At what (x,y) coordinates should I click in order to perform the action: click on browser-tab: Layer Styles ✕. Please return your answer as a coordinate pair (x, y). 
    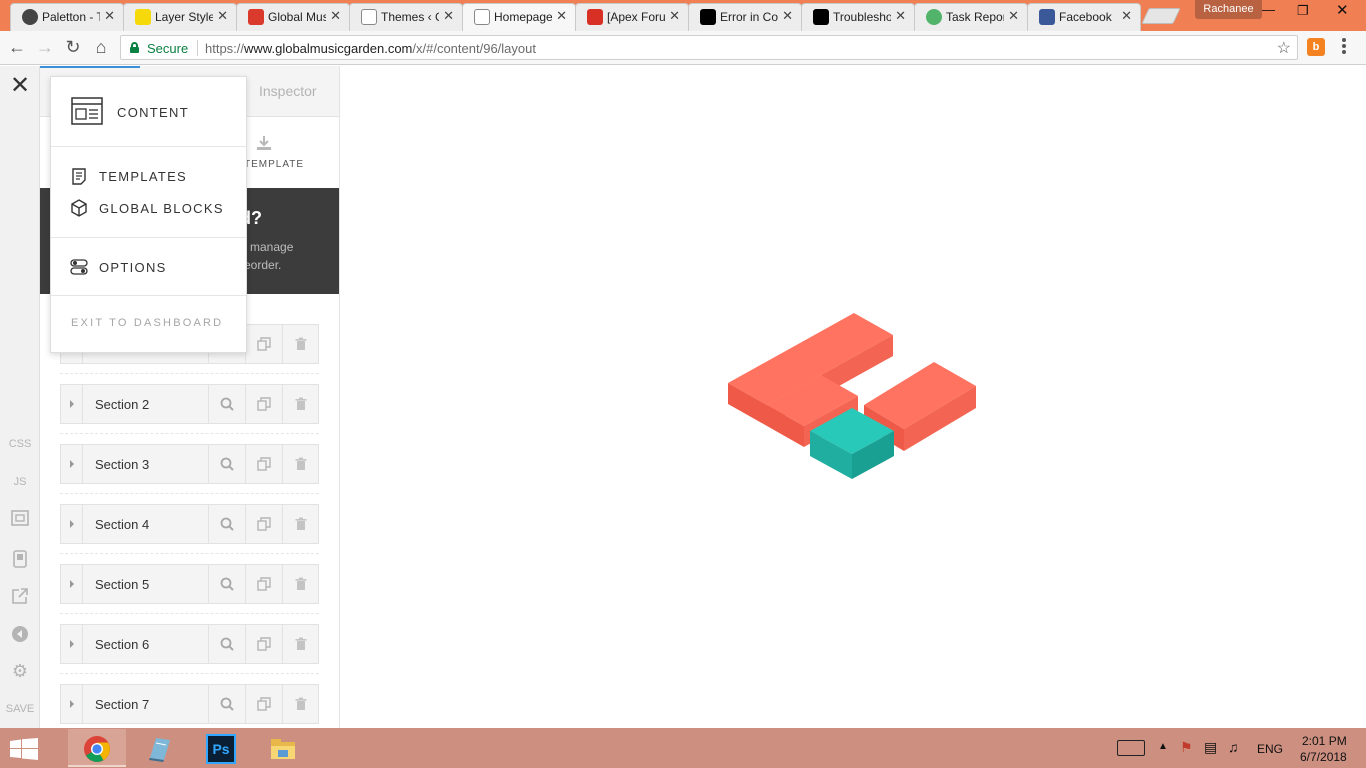
    Looking at the image, I should click on (180, 17).